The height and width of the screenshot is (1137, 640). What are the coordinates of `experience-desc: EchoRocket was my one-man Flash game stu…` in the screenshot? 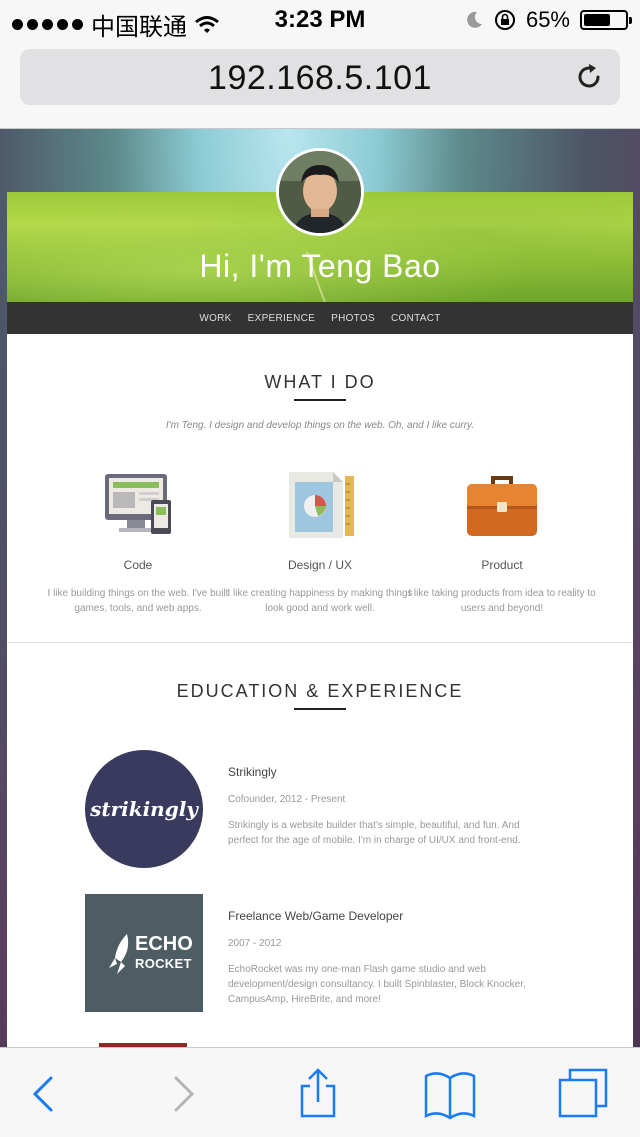 It's located at (377, 984).